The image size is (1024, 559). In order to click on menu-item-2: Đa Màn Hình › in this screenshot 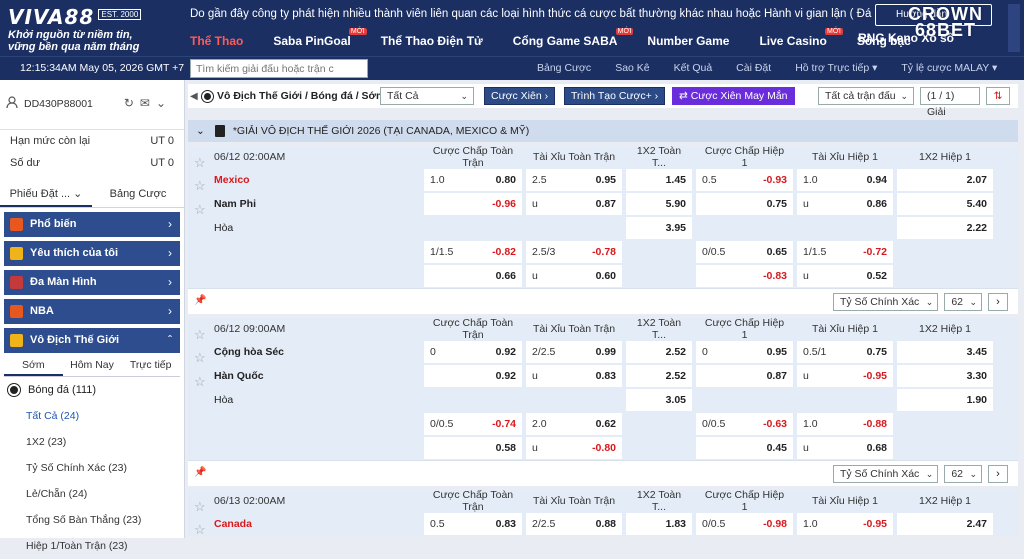, I will do `click(92, 282)`.